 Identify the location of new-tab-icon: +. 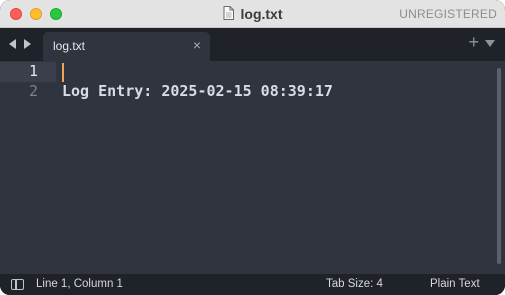
(473, 42).